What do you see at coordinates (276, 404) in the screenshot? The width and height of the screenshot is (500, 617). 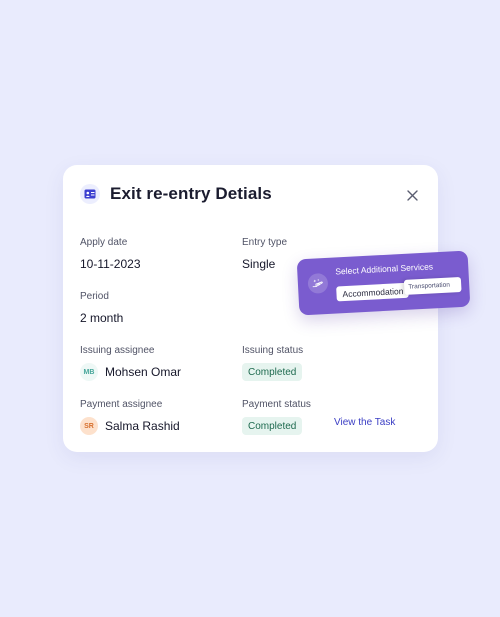 I see `payment-status-label: Payment status` at bounding box center [276, 404].